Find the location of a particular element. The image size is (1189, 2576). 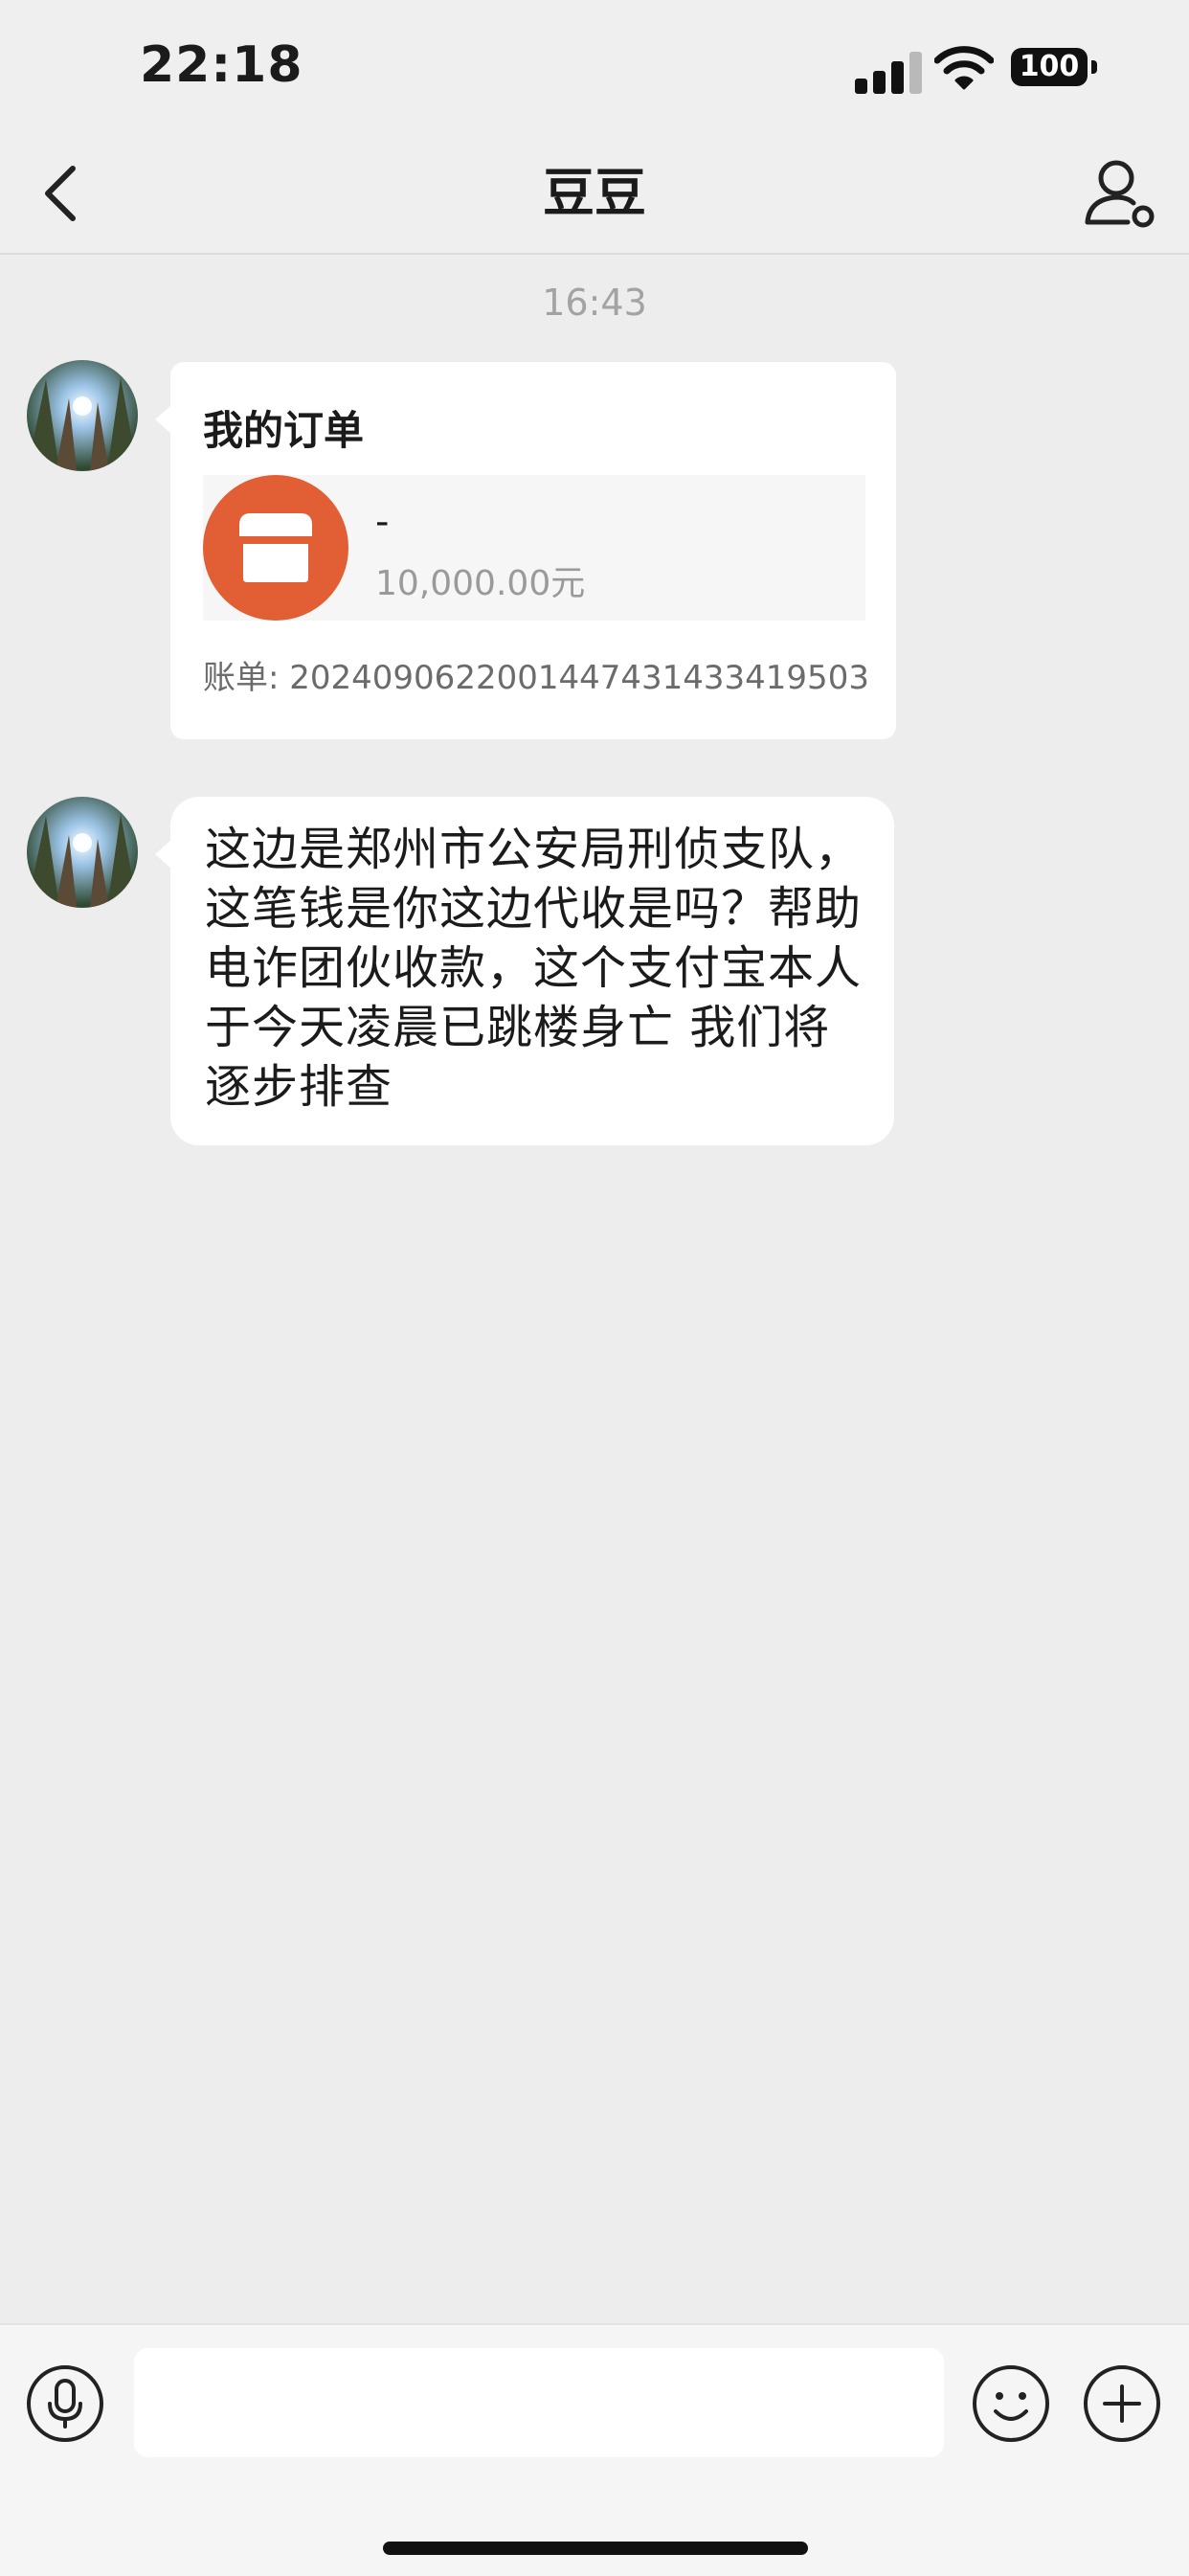

shop-icon is located at coordinates (275, 548).